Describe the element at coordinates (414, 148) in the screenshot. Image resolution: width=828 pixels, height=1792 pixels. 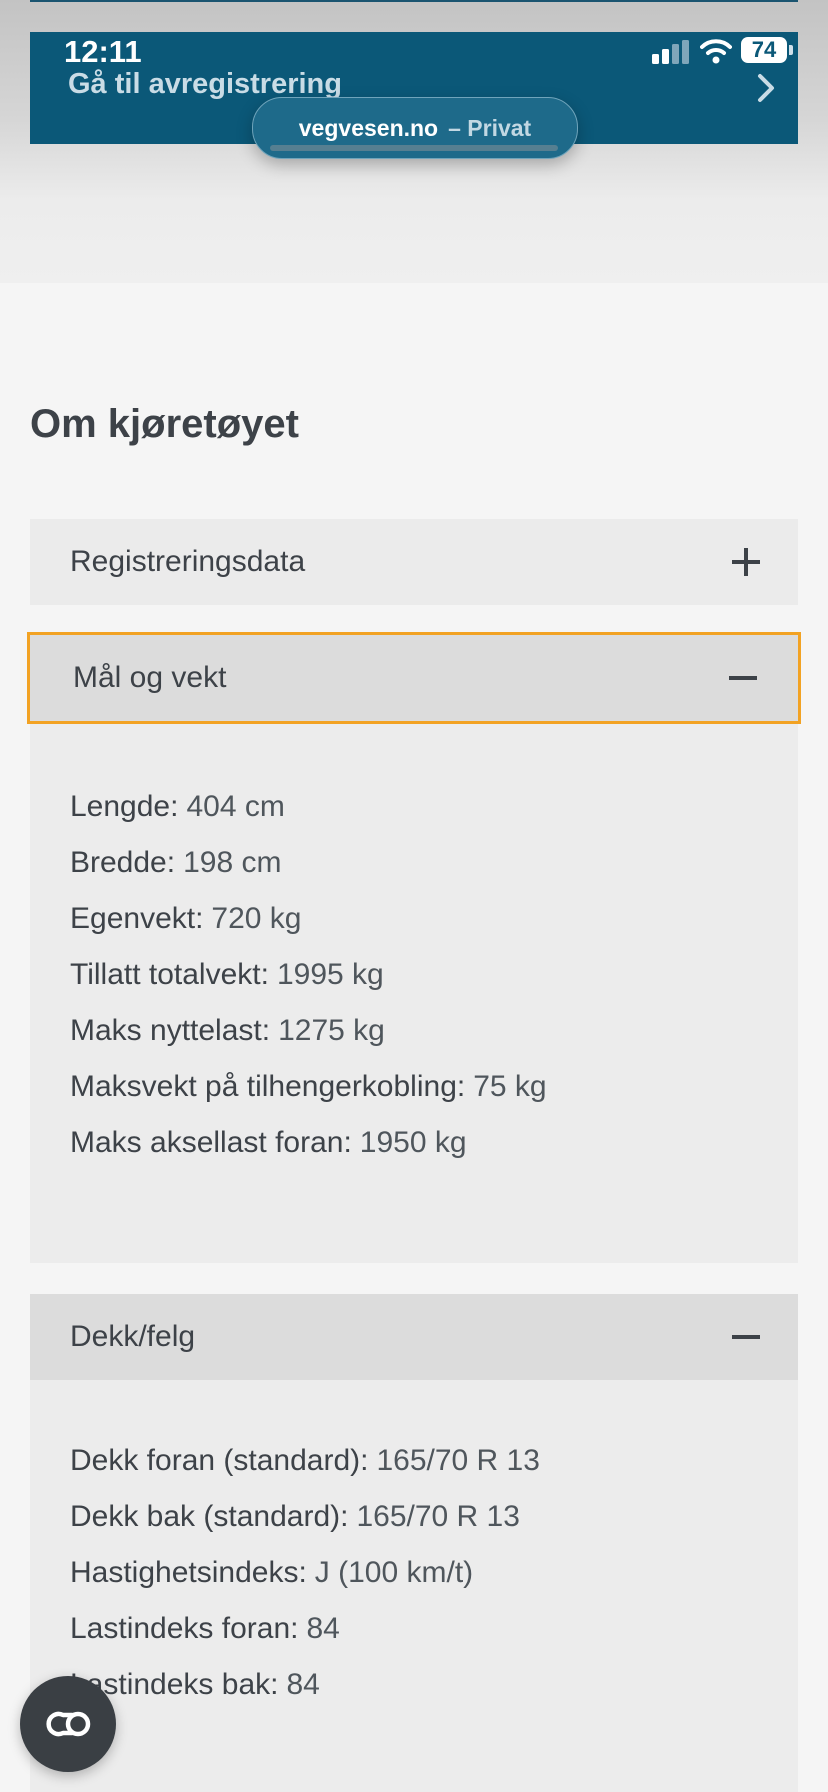
I see `pill-underline` at that location.